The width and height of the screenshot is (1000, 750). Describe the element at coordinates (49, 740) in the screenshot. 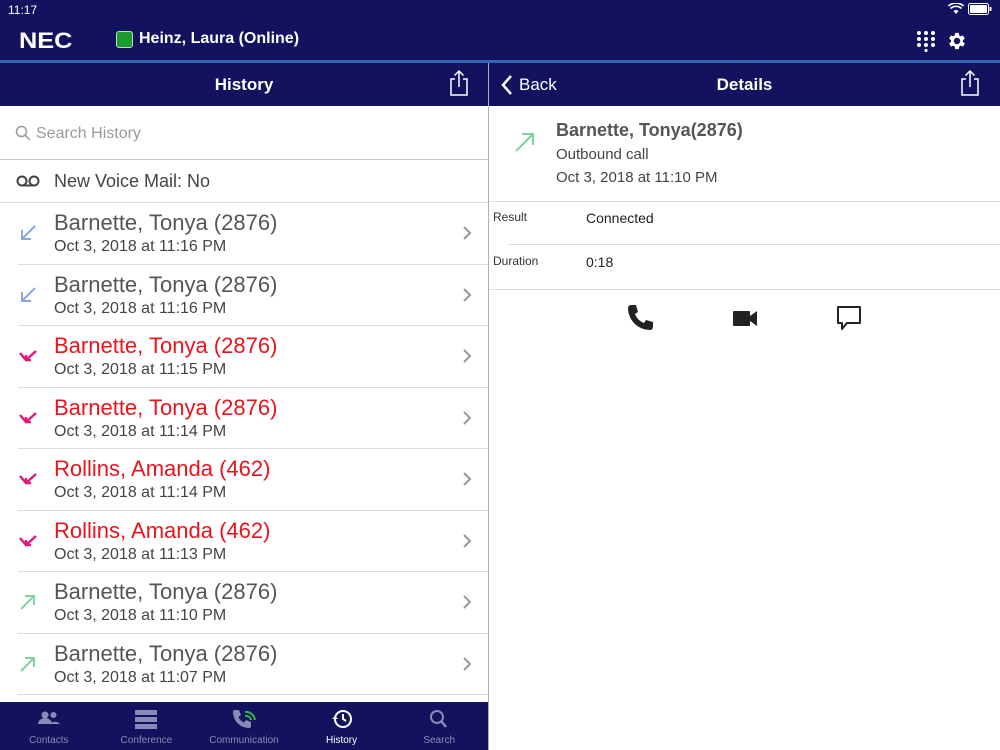

I see `tab-label: Contacts` at that location.